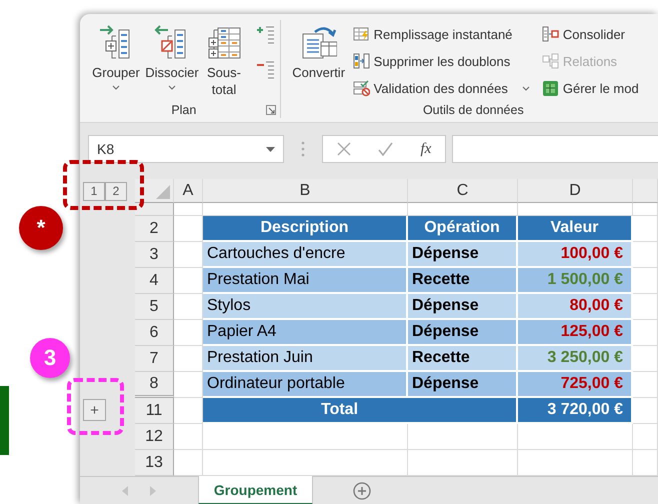 Image resolution: width=658 pixels, height=504 pixels. What do you see at coordinates (441, 34) in the screenshot?
I see `flash-fill-button: Remplissage instantané` at bounding box center [441, 34].